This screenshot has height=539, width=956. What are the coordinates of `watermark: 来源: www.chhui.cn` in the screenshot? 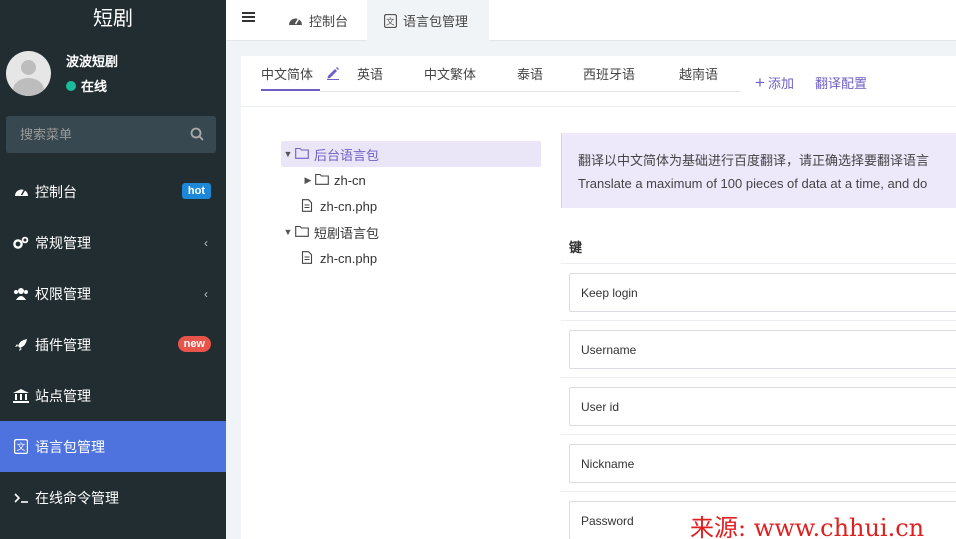 It's located at (807, 526).